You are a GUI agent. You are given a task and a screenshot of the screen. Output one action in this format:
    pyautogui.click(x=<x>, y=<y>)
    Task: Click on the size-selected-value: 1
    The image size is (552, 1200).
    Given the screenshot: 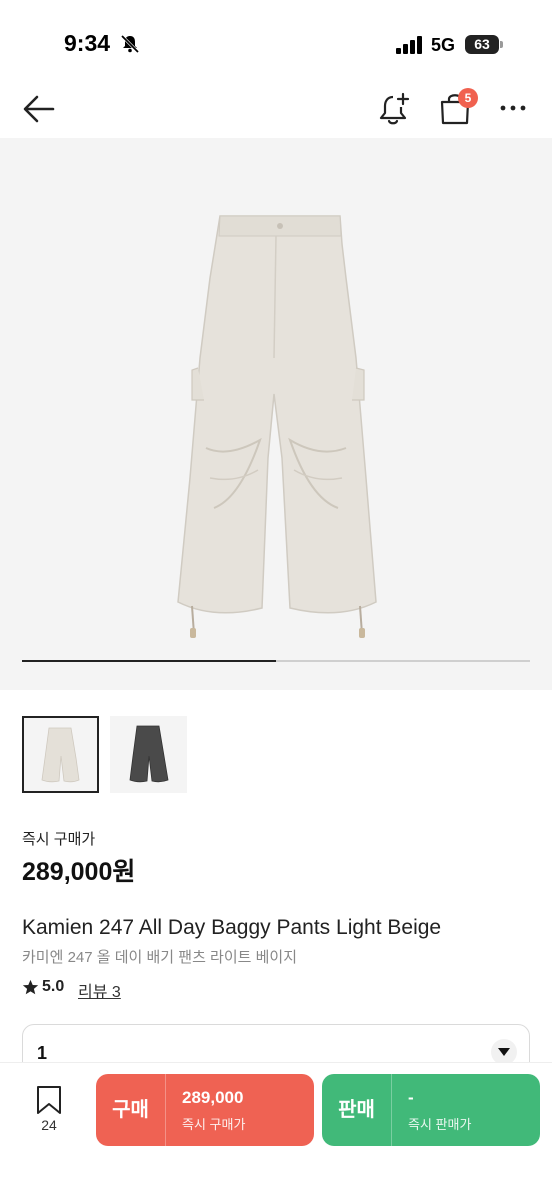 What is the action you would take?
    pyautogui.click(x=42, y=1053)
    